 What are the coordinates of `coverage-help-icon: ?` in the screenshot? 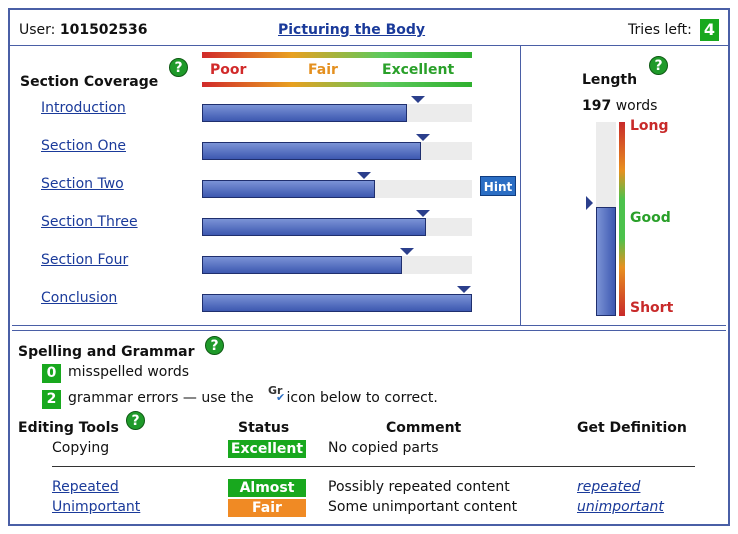 It's located at (178, 67).